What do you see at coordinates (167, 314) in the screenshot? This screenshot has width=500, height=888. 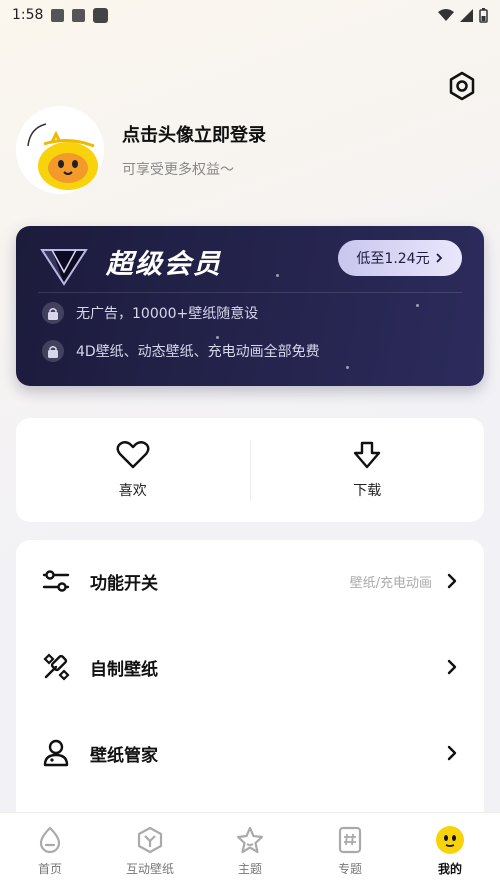 I see `vip-perk-text: 无广告，10000+壁纸随意设` at bounding box center [167, 314].